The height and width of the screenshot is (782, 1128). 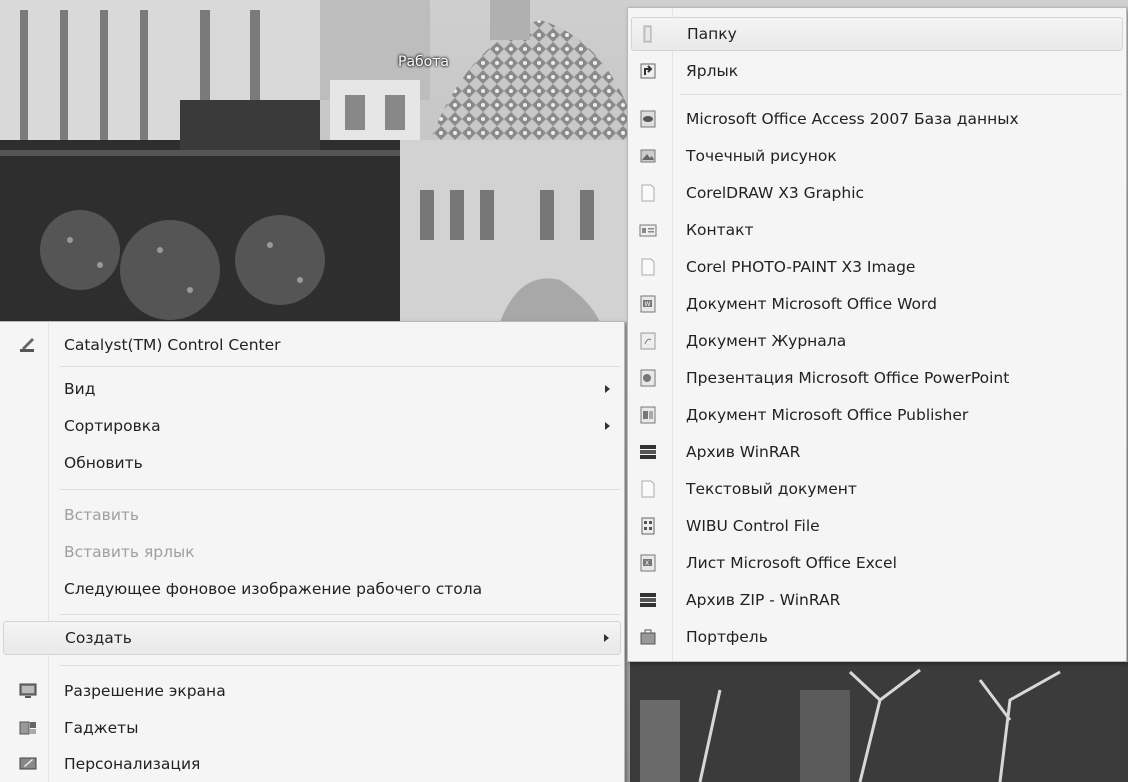 What do you see at coordinates (648, 193) in the screenshot?
I see `coreldraw-icon` at bounding box center [648, 193].